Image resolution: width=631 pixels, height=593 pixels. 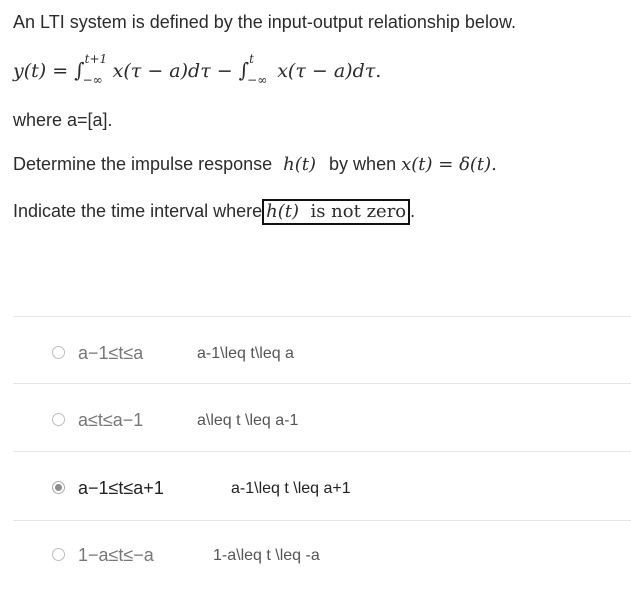 I want to click on integrand-2: x(τ − a)dτ., so click(x=329, y=71).